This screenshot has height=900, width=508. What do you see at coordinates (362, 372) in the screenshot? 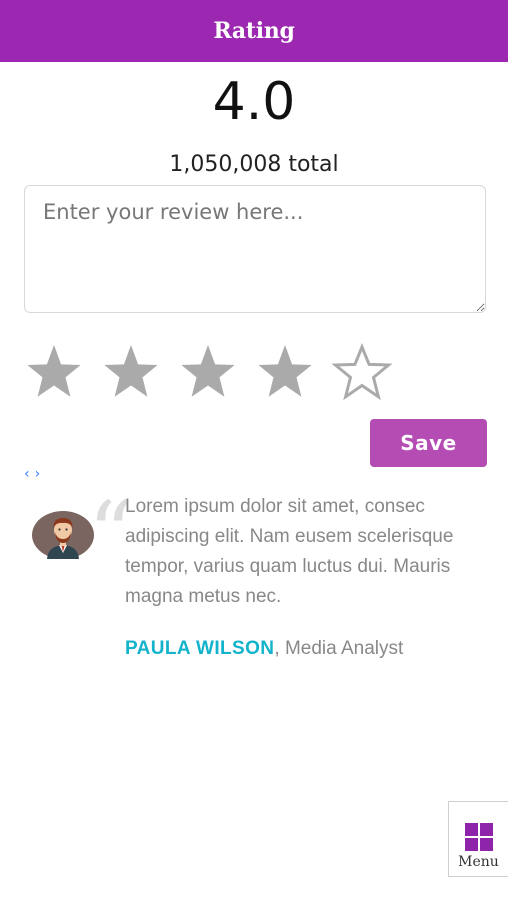
I see `star-empty-icon` at bounding box center [362, 372].